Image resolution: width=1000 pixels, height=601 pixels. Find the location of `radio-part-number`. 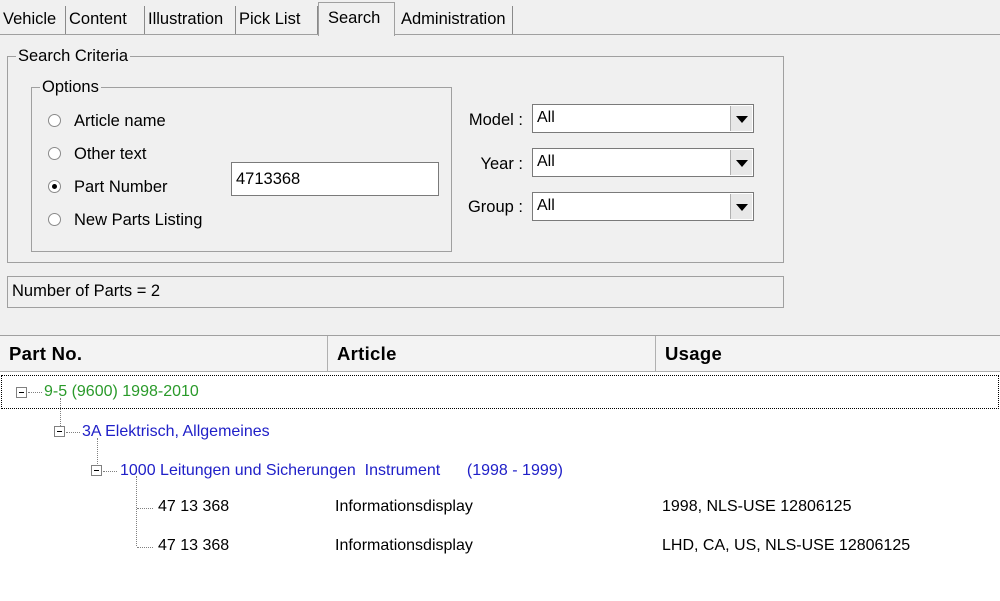

radio-part-number is located at coordinates (54, 186).